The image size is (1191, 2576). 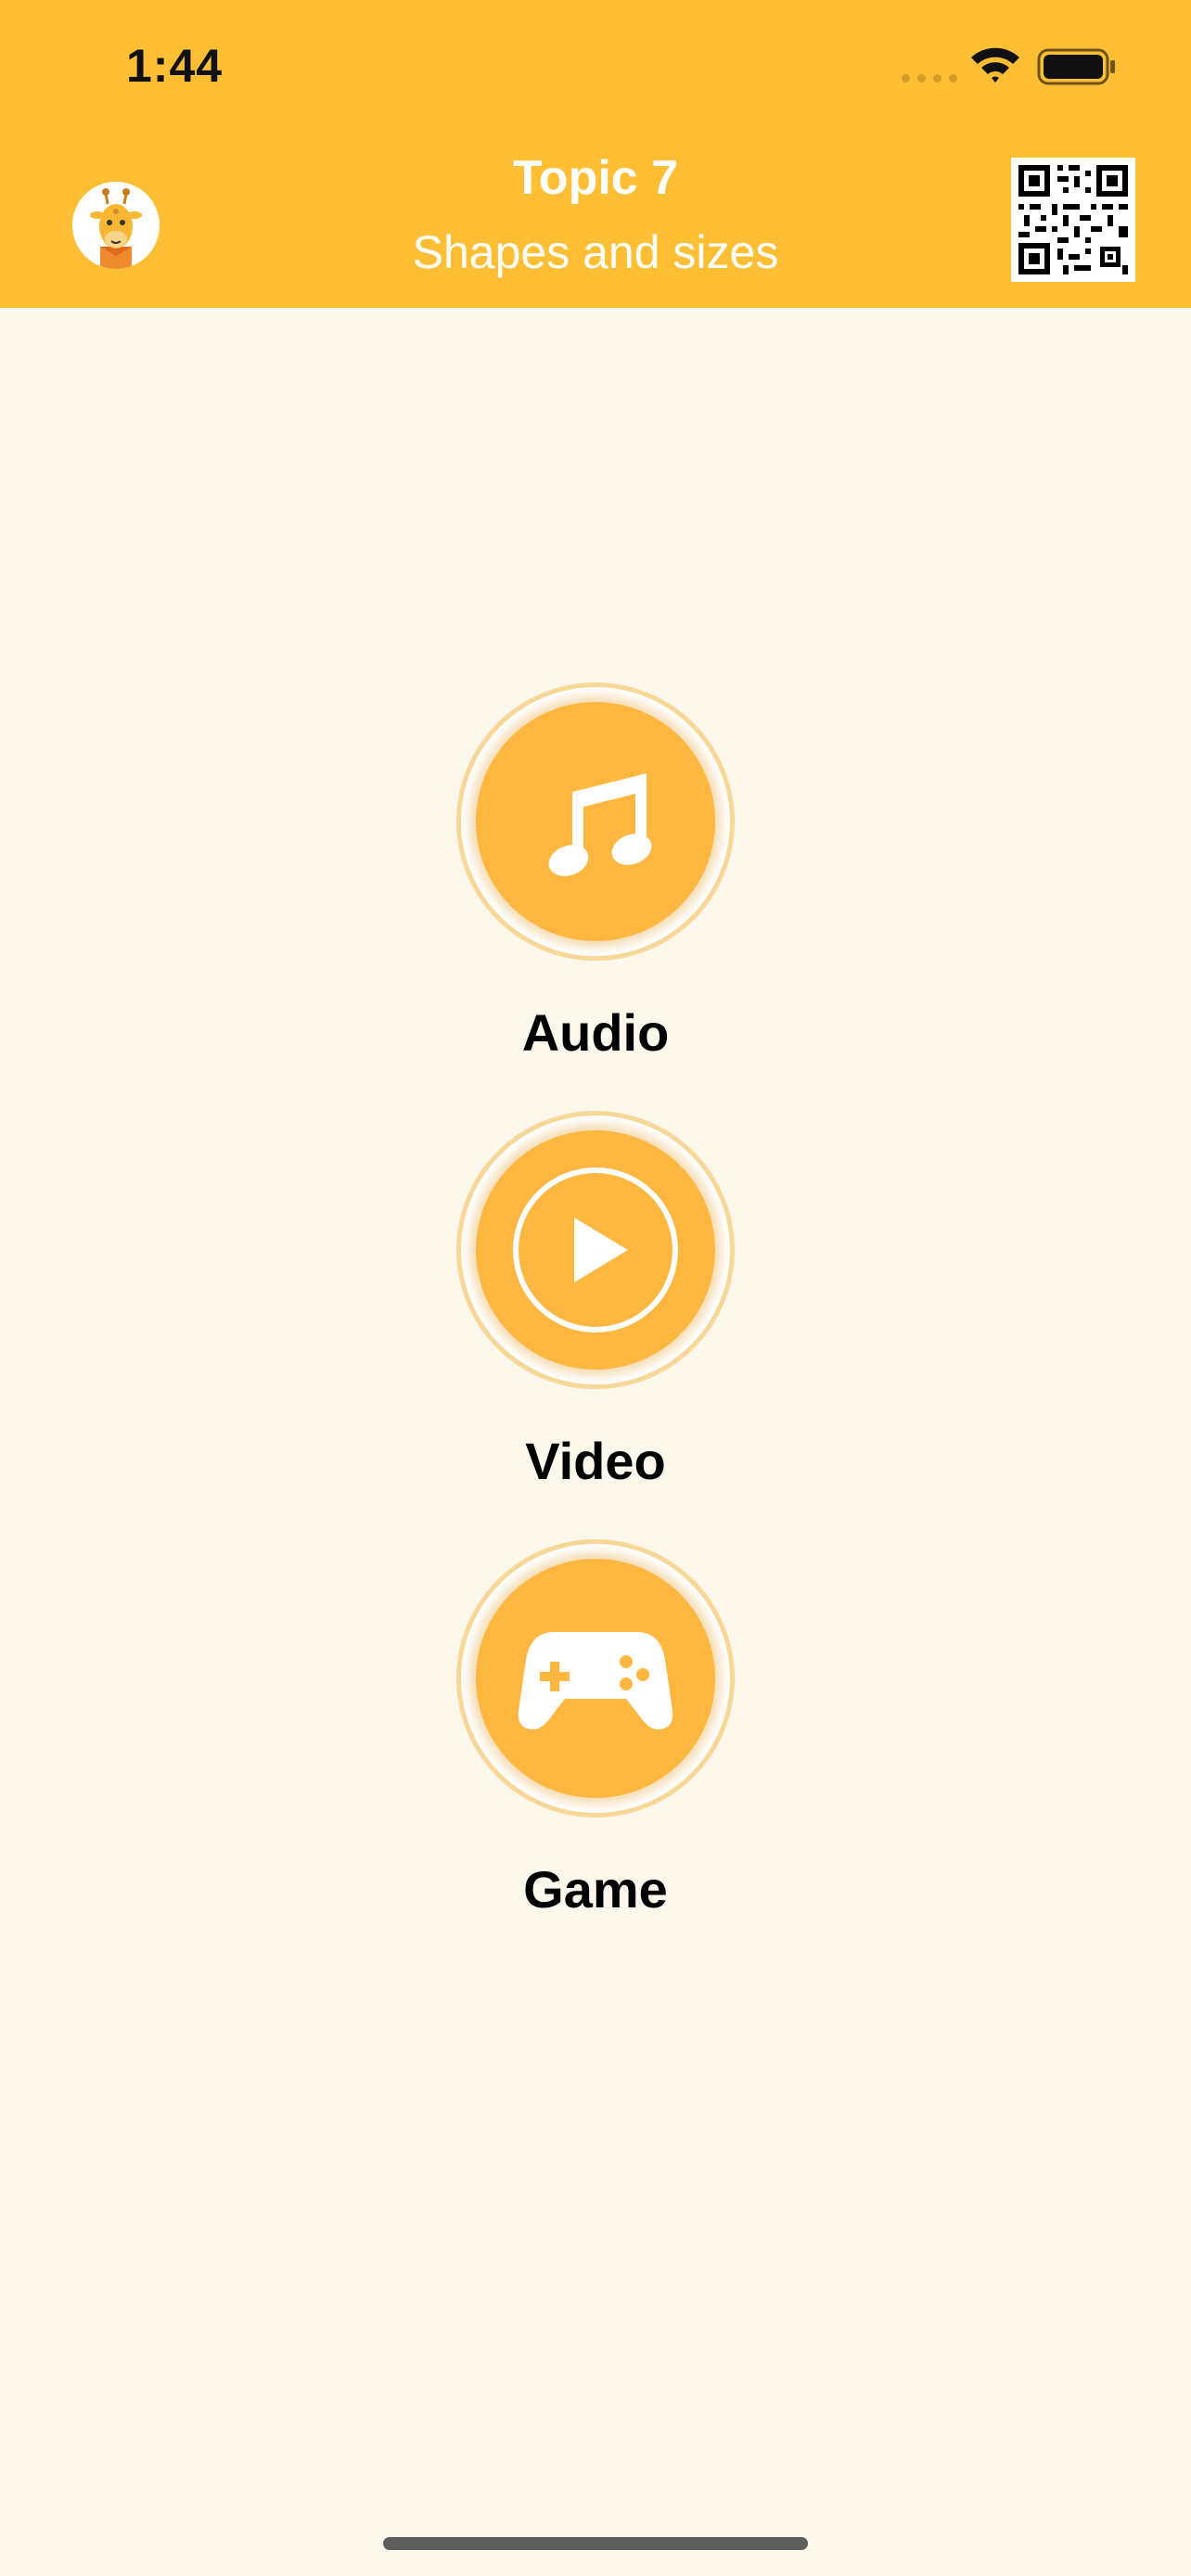 I want to click on status-time: 1:44, so click(x=175, y=66).